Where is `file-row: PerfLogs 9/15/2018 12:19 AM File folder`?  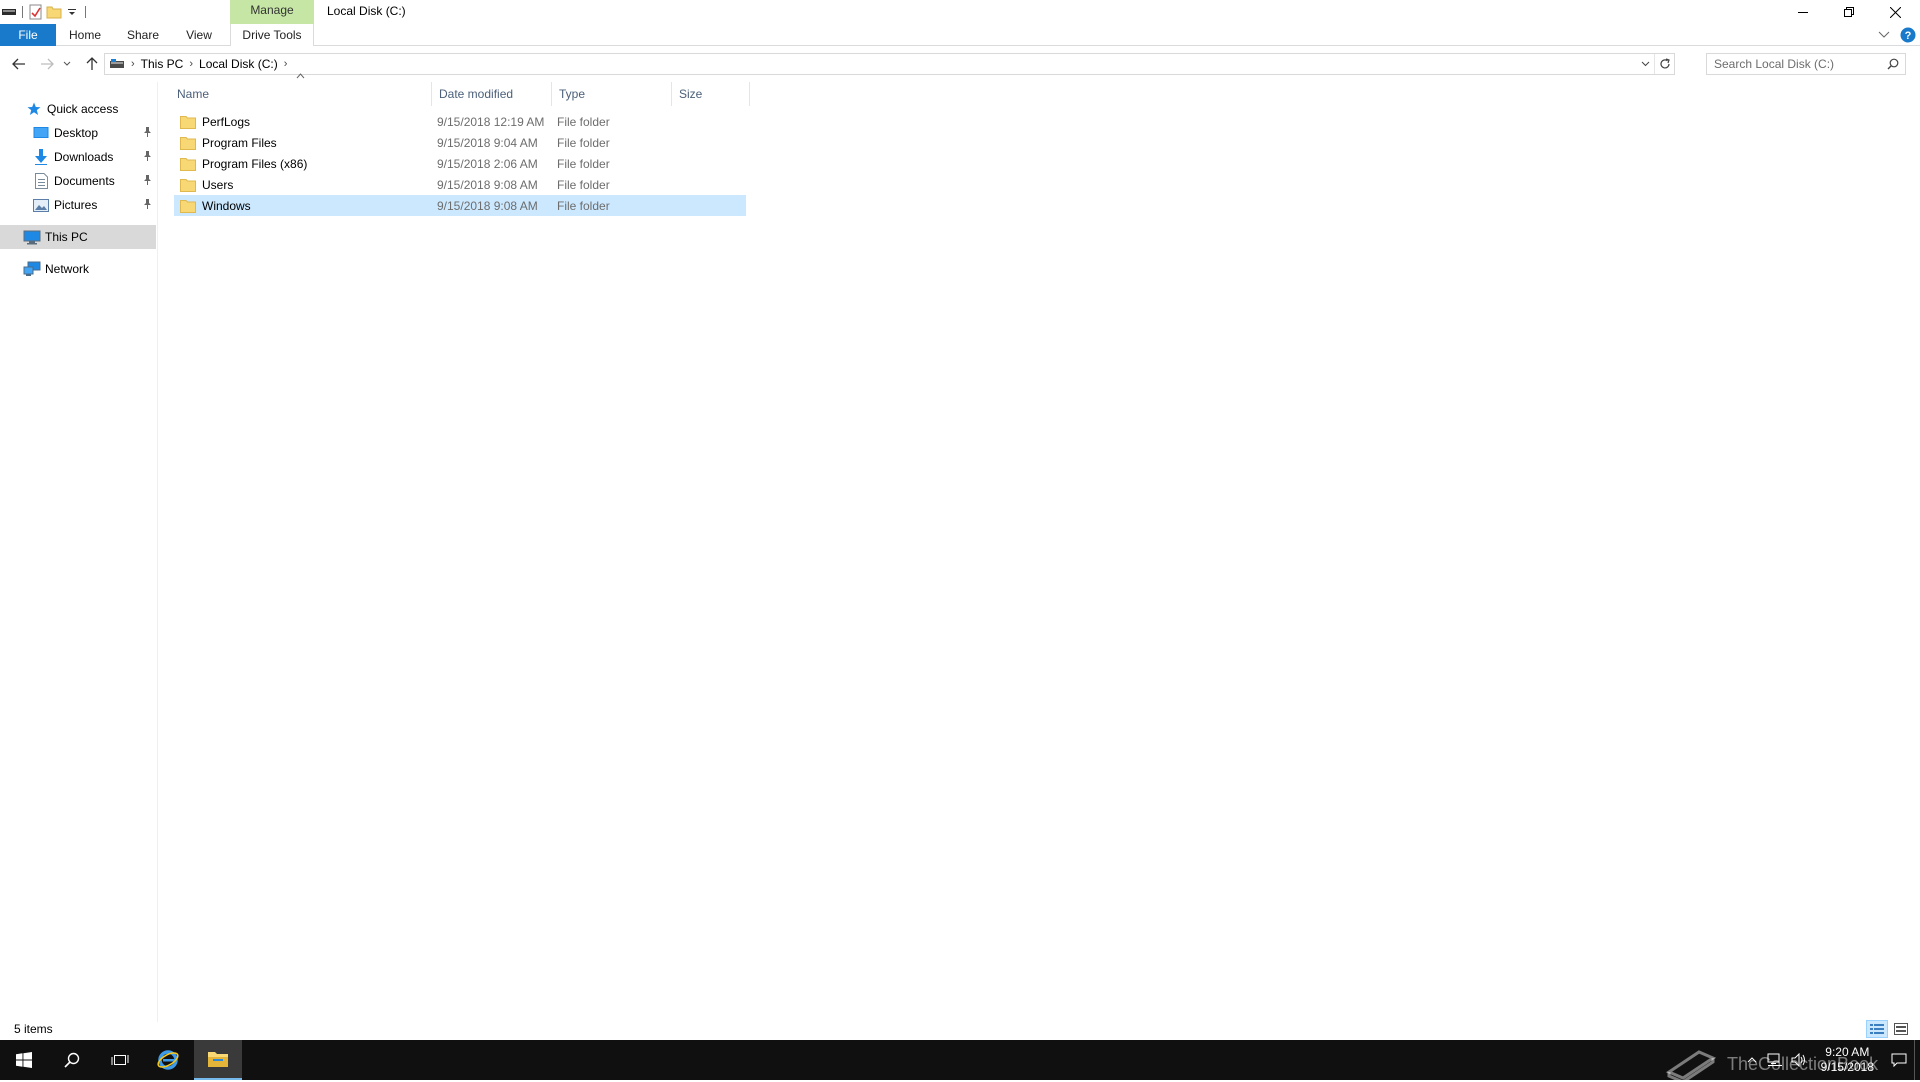
file-row: PerfLogs 9/15/2018 12:19 AM File folder is located at coordinates (460, 121).